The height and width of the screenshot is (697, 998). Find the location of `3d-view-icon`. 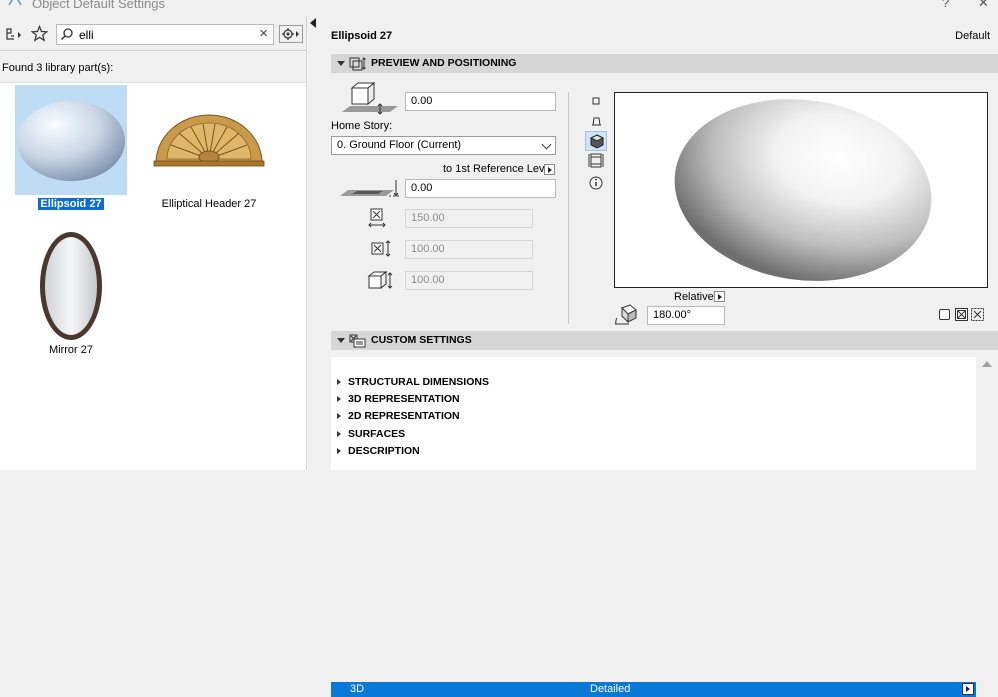

3d-view-icon is located at coordinates (597, 141).